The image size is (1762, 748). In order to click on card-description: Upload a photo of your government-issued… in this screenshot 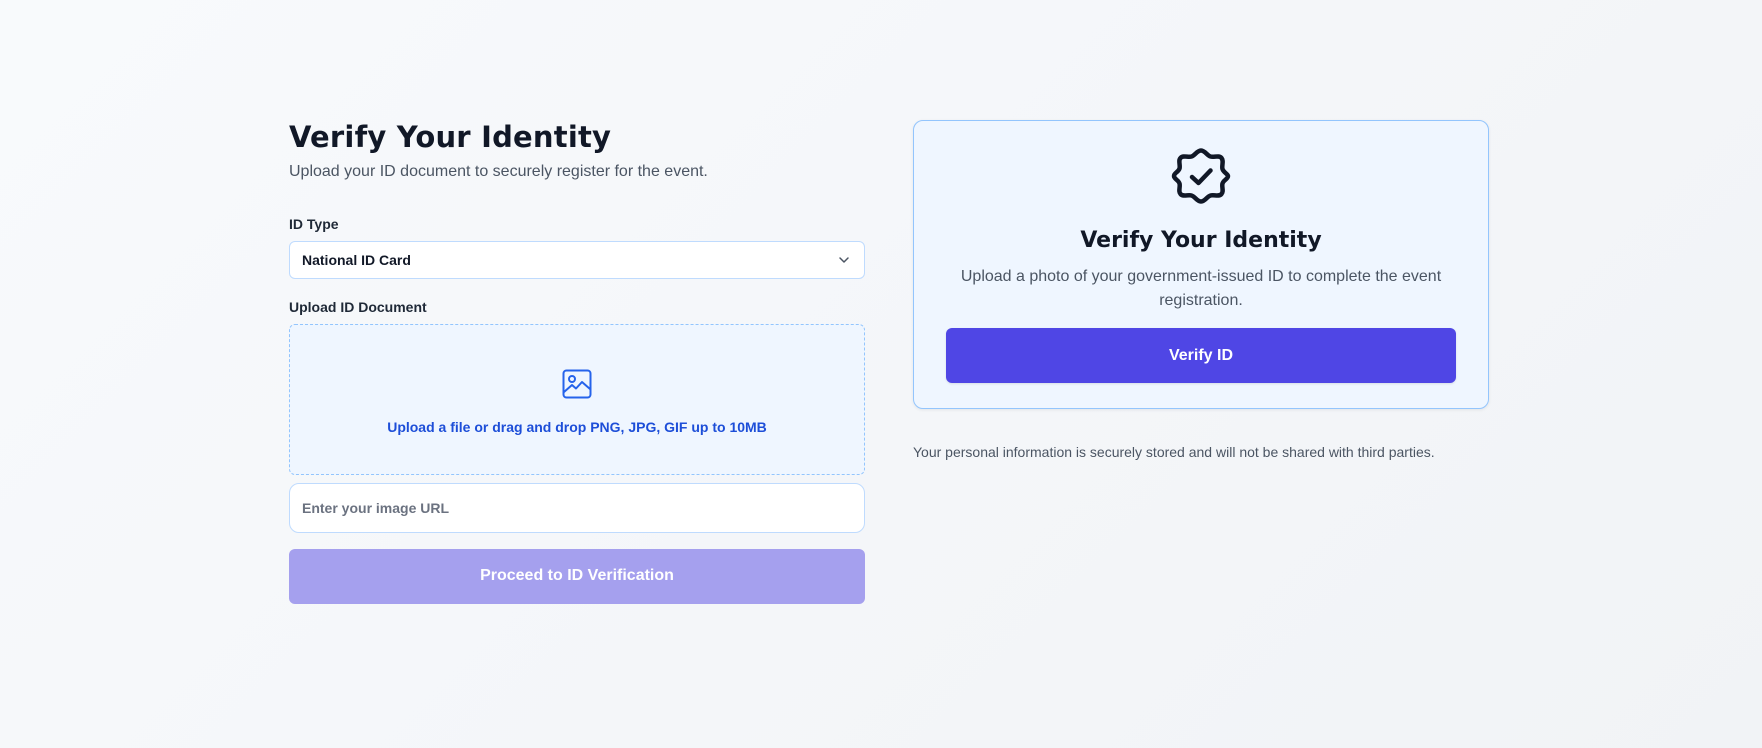, I will do `click(1201, 288)`.